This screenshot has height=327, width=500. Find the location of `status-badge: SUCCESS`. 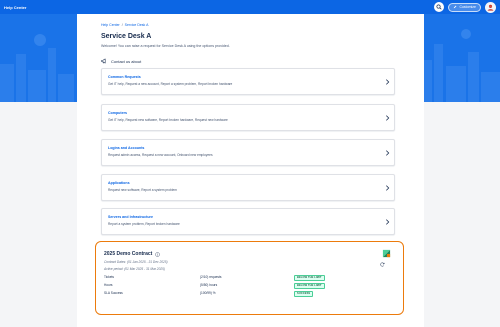

status-badge: SUCCESS is located at coordinates (304, 293).